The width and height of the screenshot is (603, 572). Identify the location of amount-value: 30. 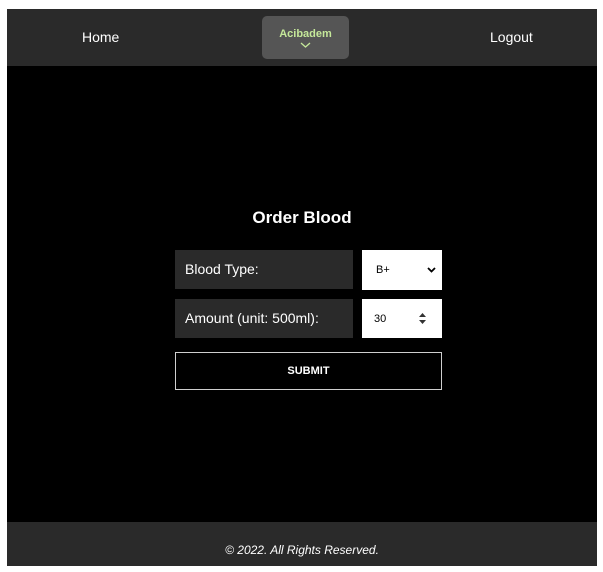
(380, 319).